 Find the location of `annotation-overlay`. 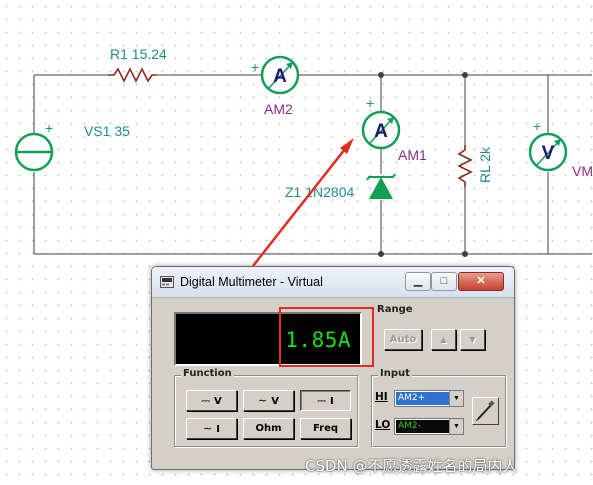

annotation-overlay is located at coordinates (313, 252).